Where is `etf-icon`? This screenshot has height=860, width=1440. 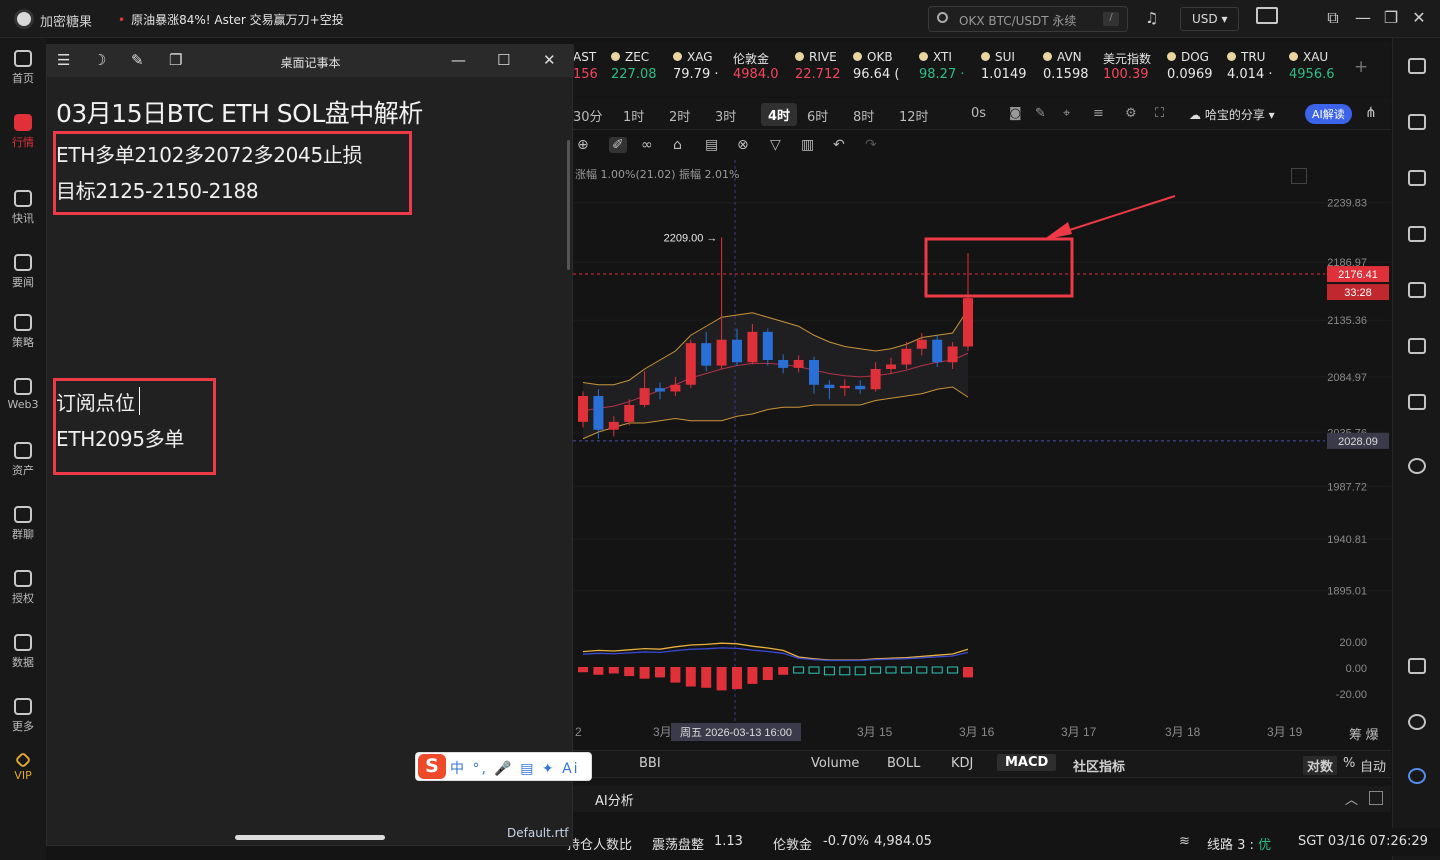
etf-icon is located at coordinates (1417, 346).